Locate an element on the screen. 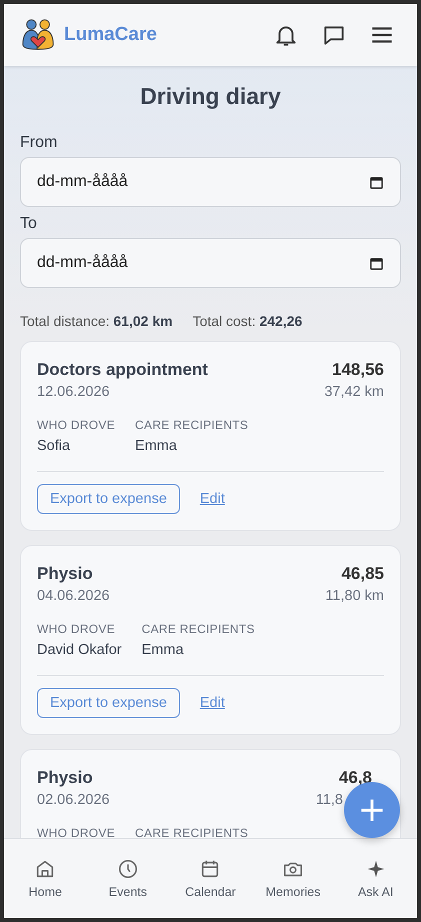  trip-date: 04.06.2026 is located at coordinates (73, 596).